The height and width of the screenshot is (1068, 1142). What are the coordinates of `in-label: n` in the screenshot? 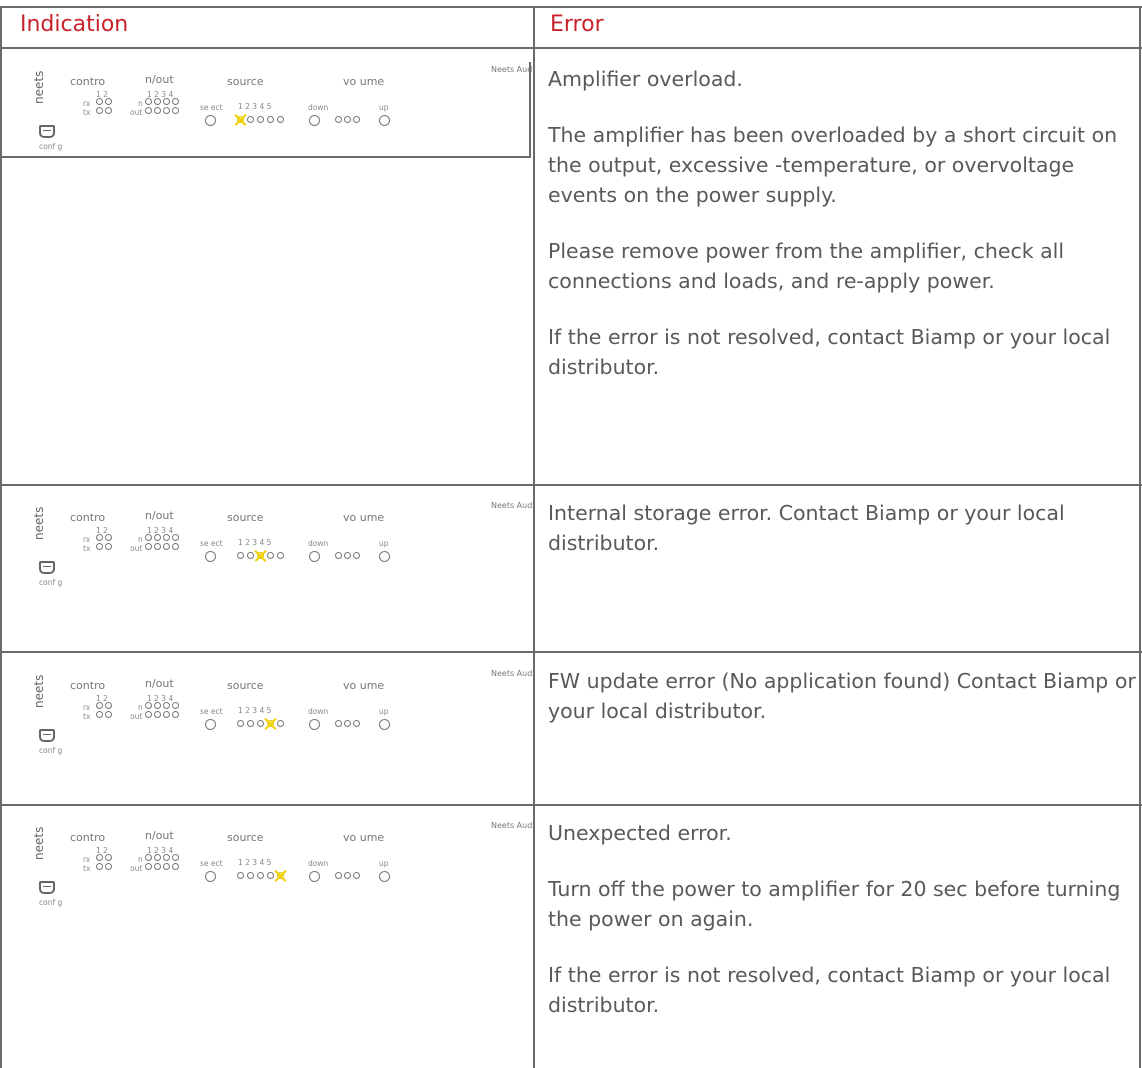 It's located at (140, 707).